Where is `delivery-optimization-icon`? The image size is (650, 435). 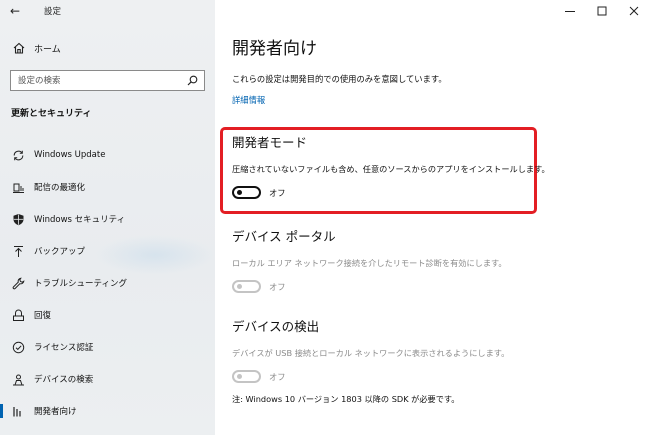
delivery-optimization-icon is located at coordinates (18, 188).